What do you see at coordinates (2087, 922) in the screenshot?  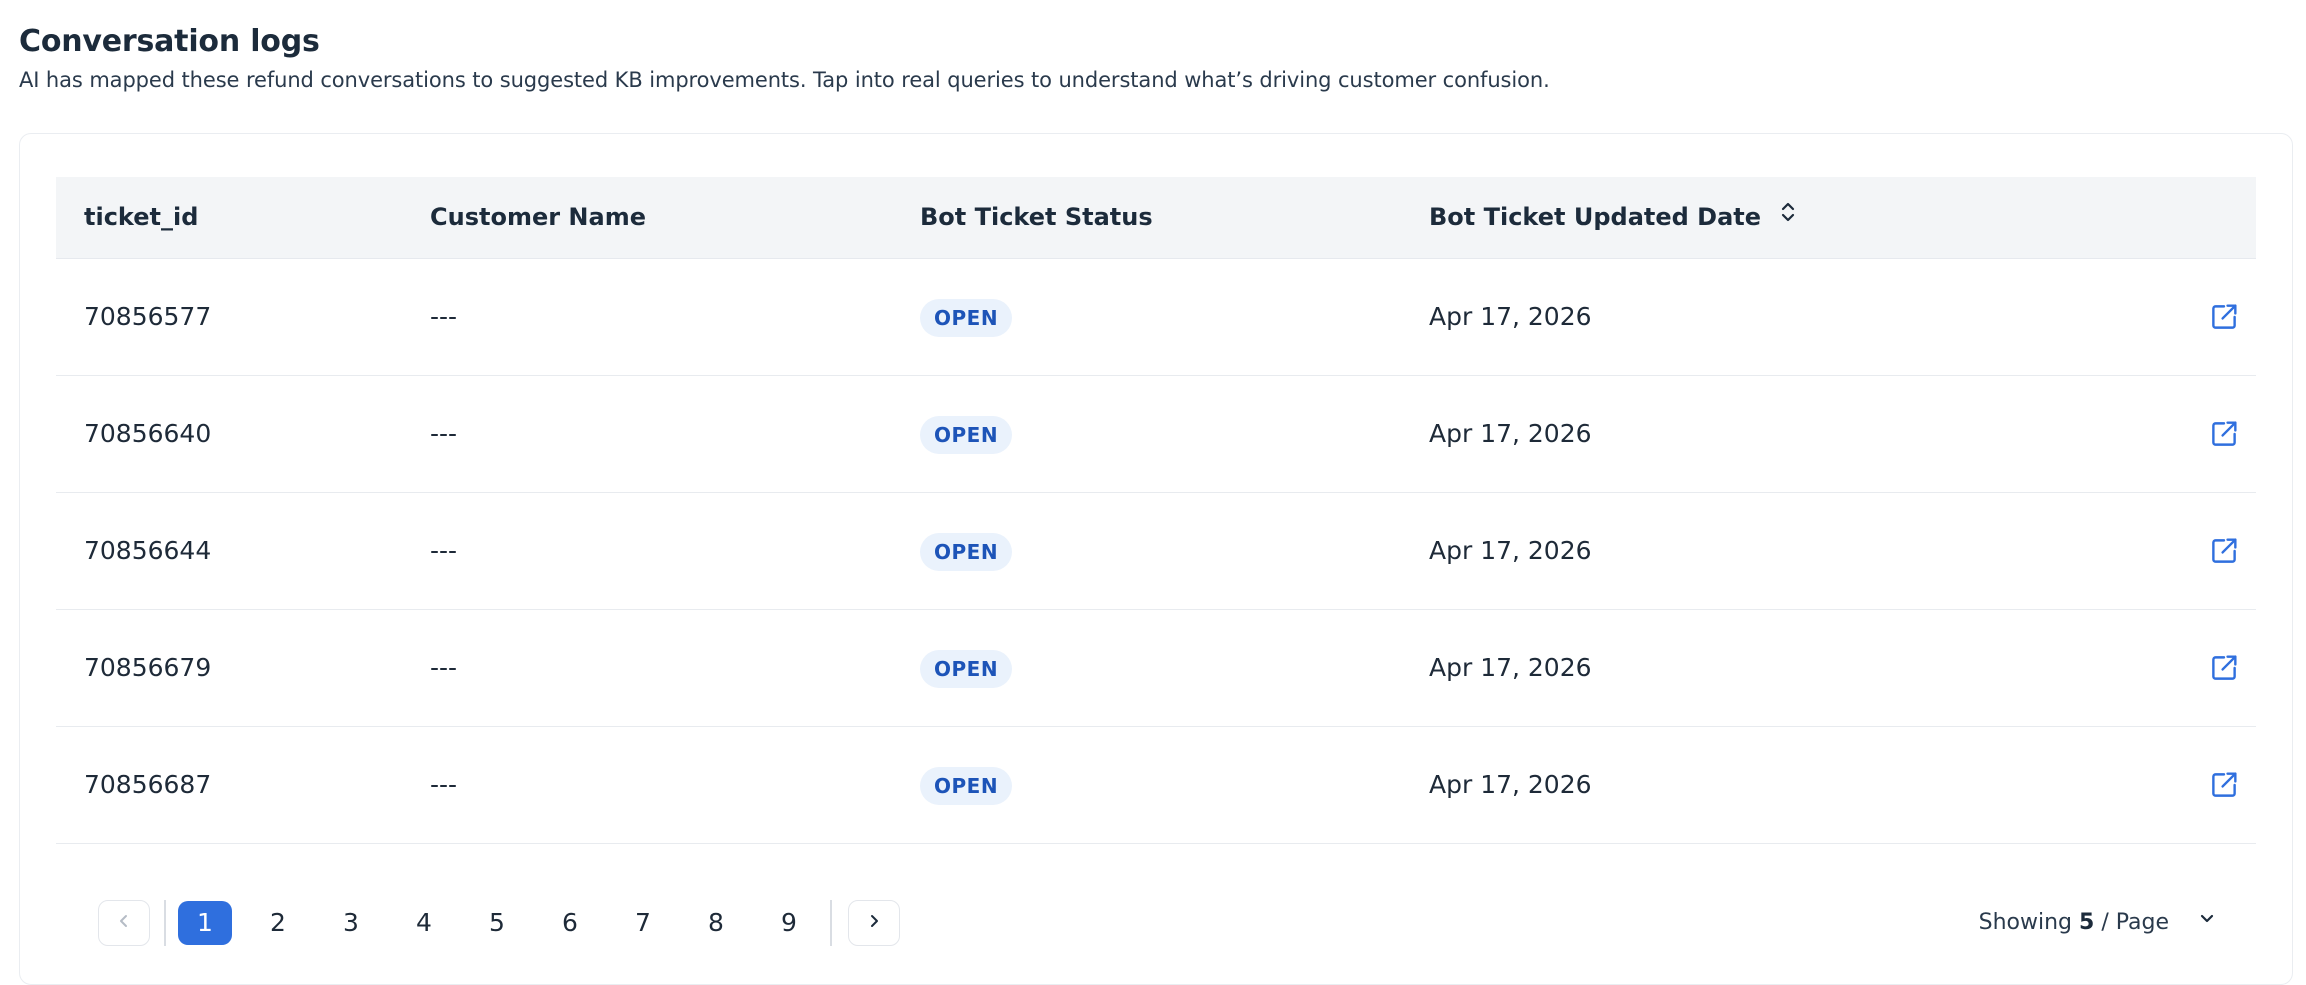 I see `page-size-value: 5` at bounding box center [2087, 922].